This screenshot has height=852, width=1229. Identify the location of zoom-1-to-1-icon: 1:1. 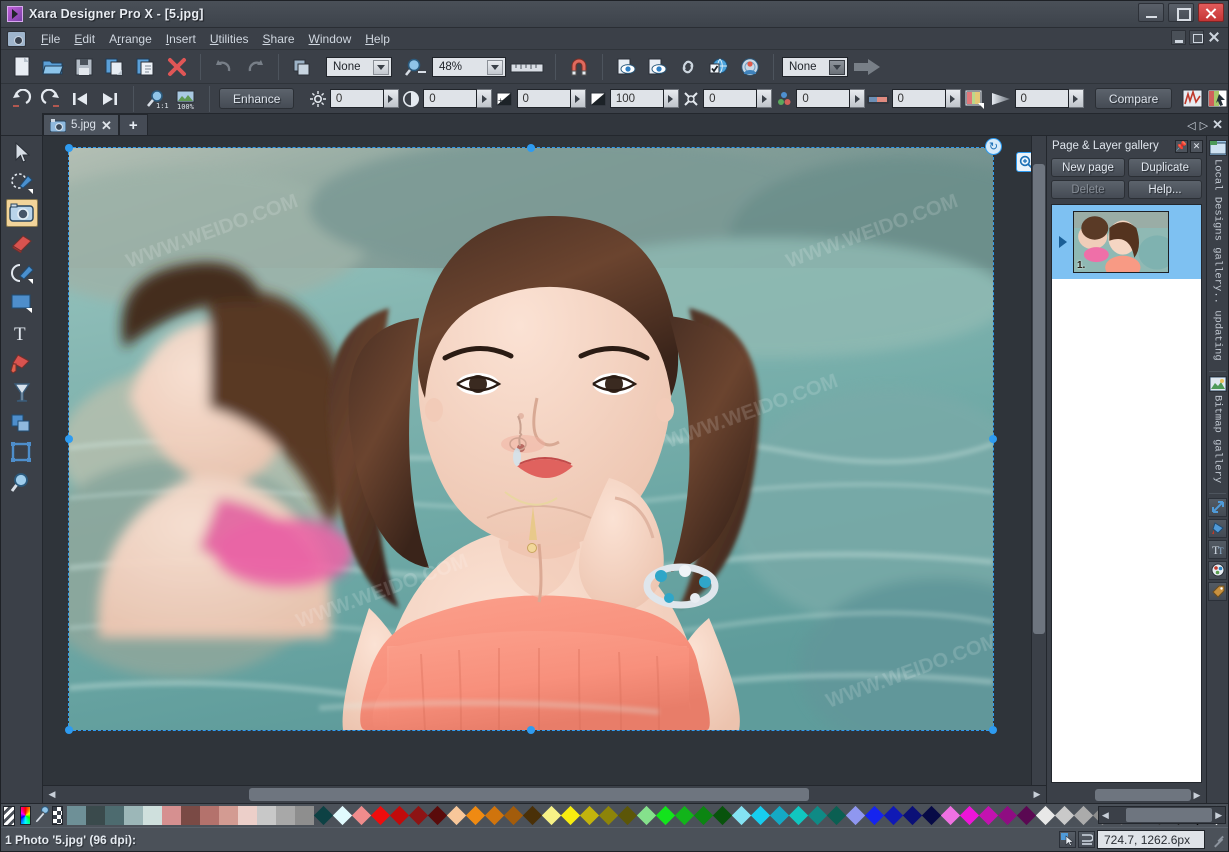
(157, 99).